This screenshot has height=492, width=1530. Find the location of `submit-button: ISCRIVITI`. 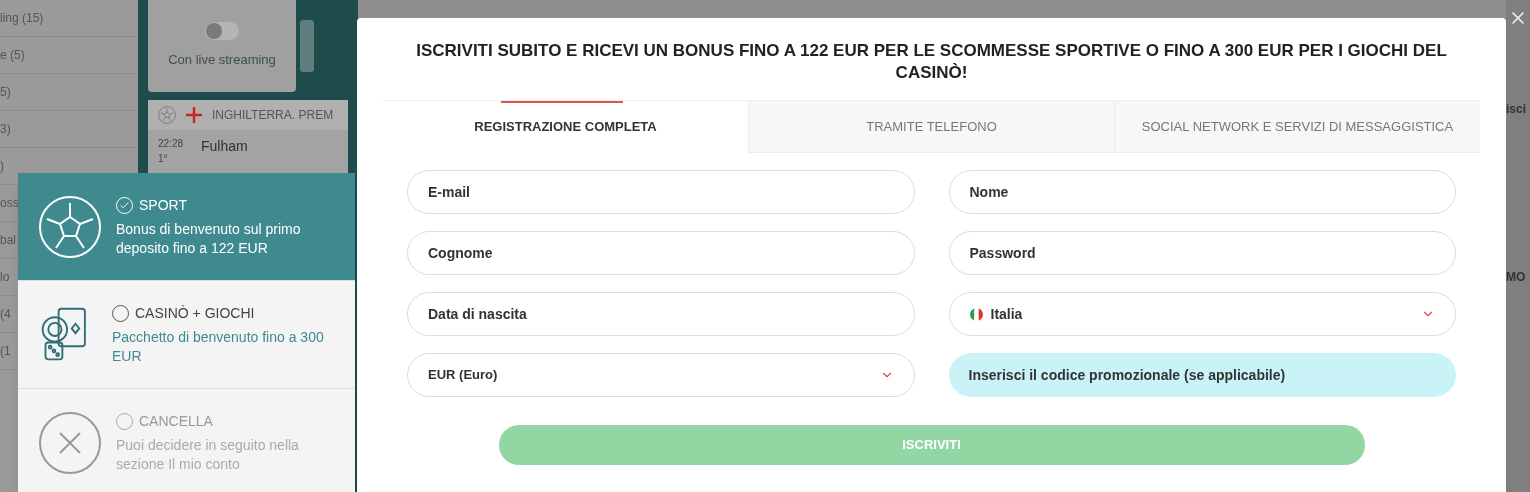

submit-button: ISCRIVITI is located at coordinates (931, 445).